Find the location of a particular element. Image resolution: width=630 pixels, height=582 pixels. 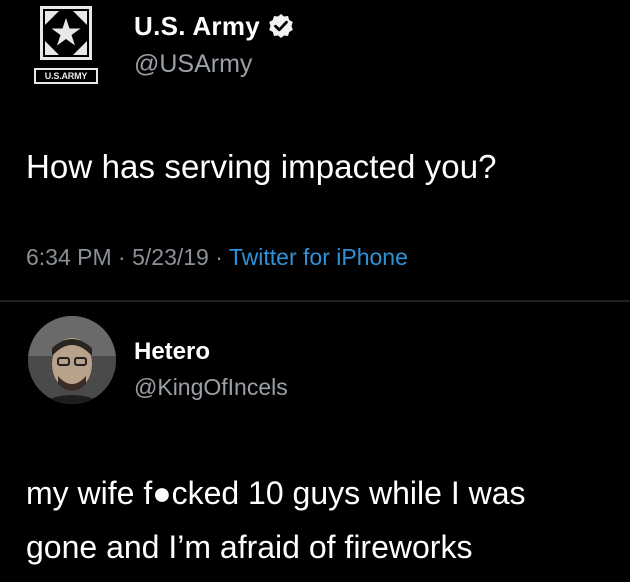

tweet-text: How has serving impacted you? is located at coordinates (261, 166).